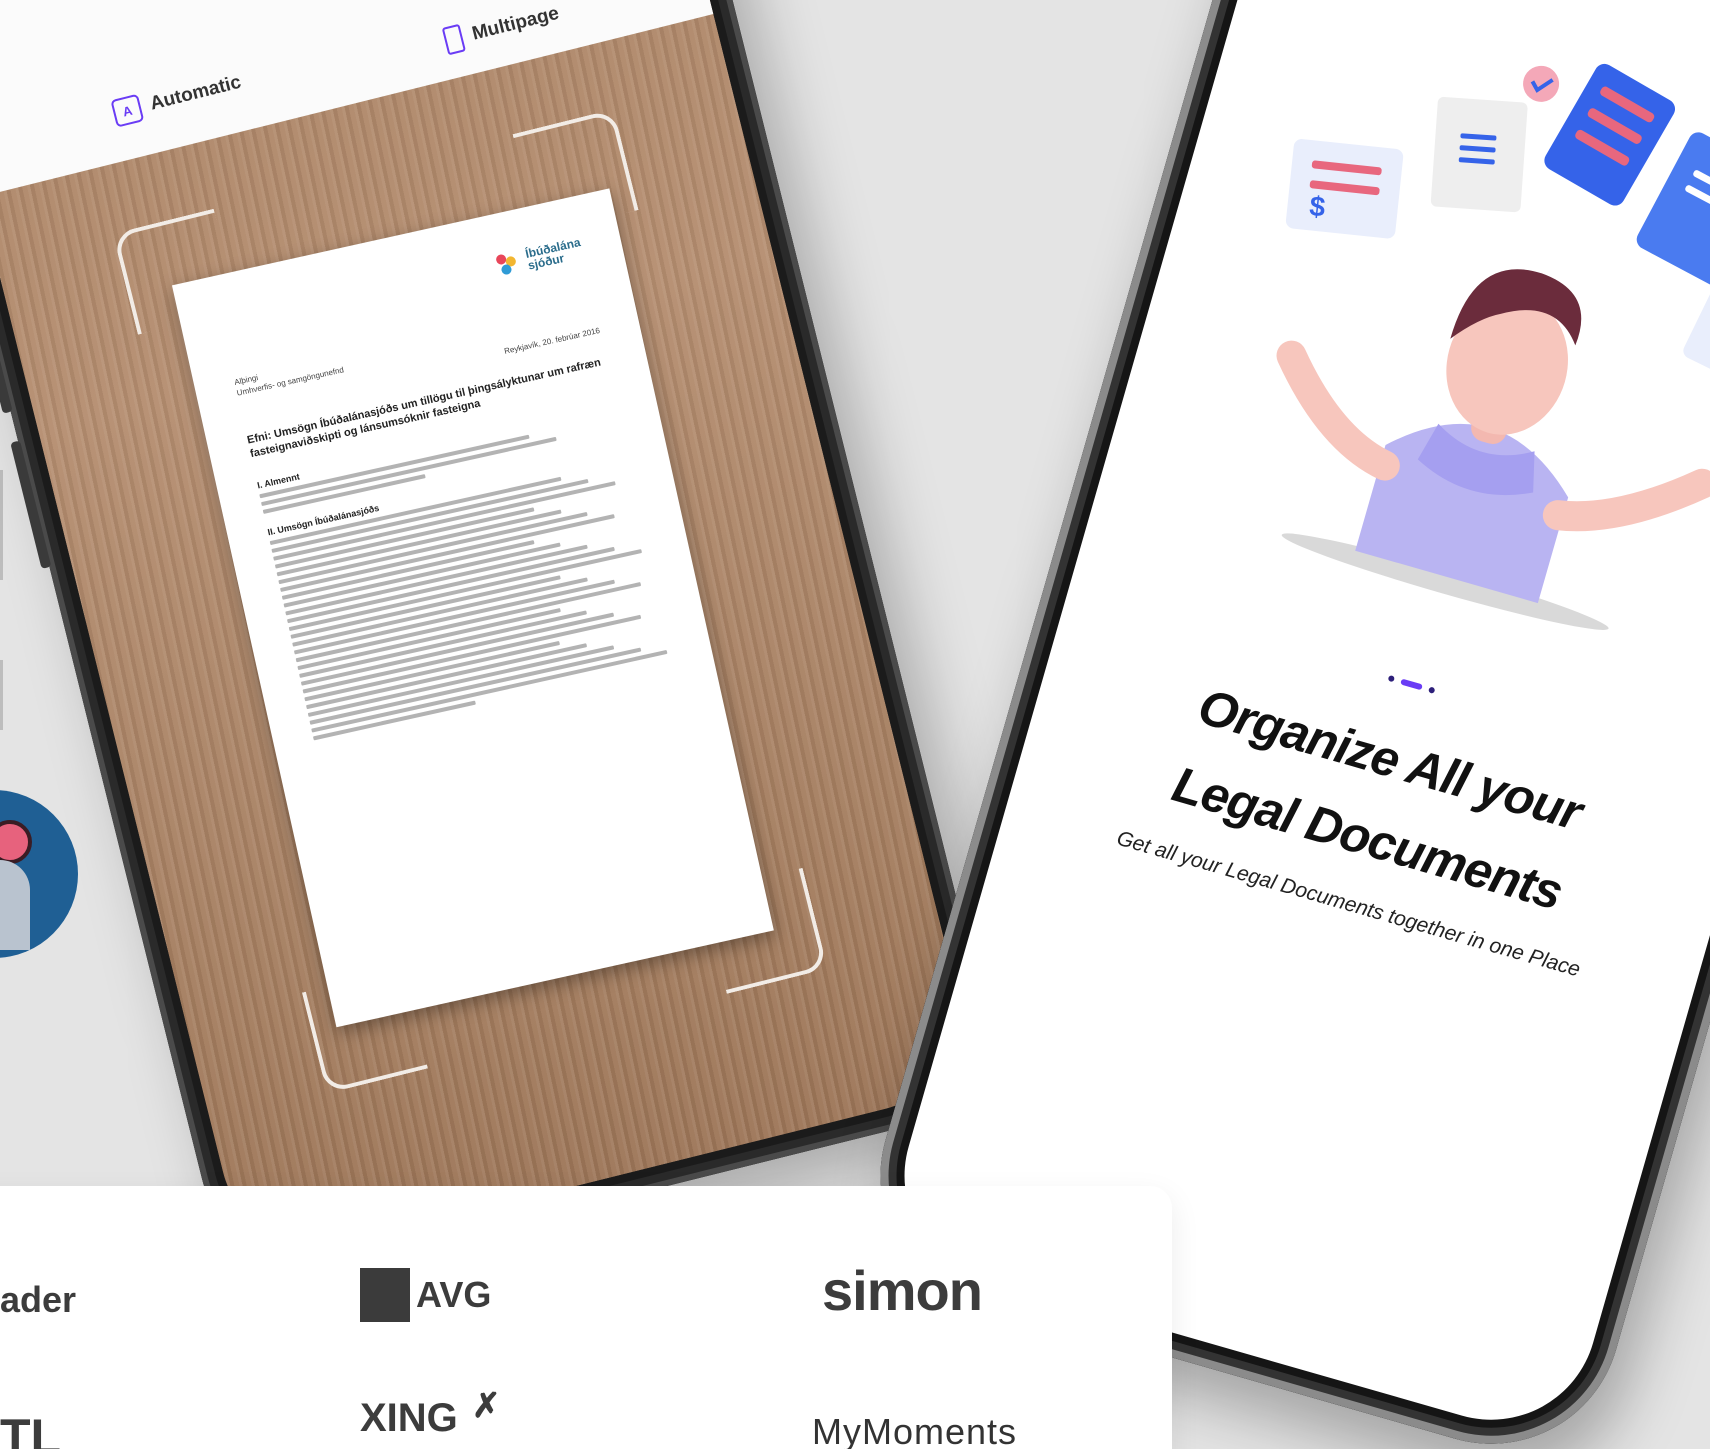 Image resolution: width=1710 pixels, height=1449 pixels. What do you see at coordinates (1696, 338) in the screenshot?
I see `receipt-icon` at bounding box center [1696, 338].